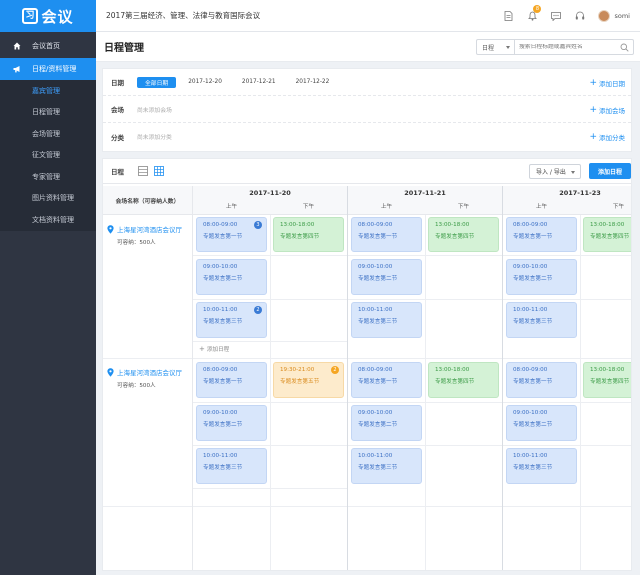  Describe the element at coordinates (143, 171) in the screenshot. I see `list-view-icon` at that location.